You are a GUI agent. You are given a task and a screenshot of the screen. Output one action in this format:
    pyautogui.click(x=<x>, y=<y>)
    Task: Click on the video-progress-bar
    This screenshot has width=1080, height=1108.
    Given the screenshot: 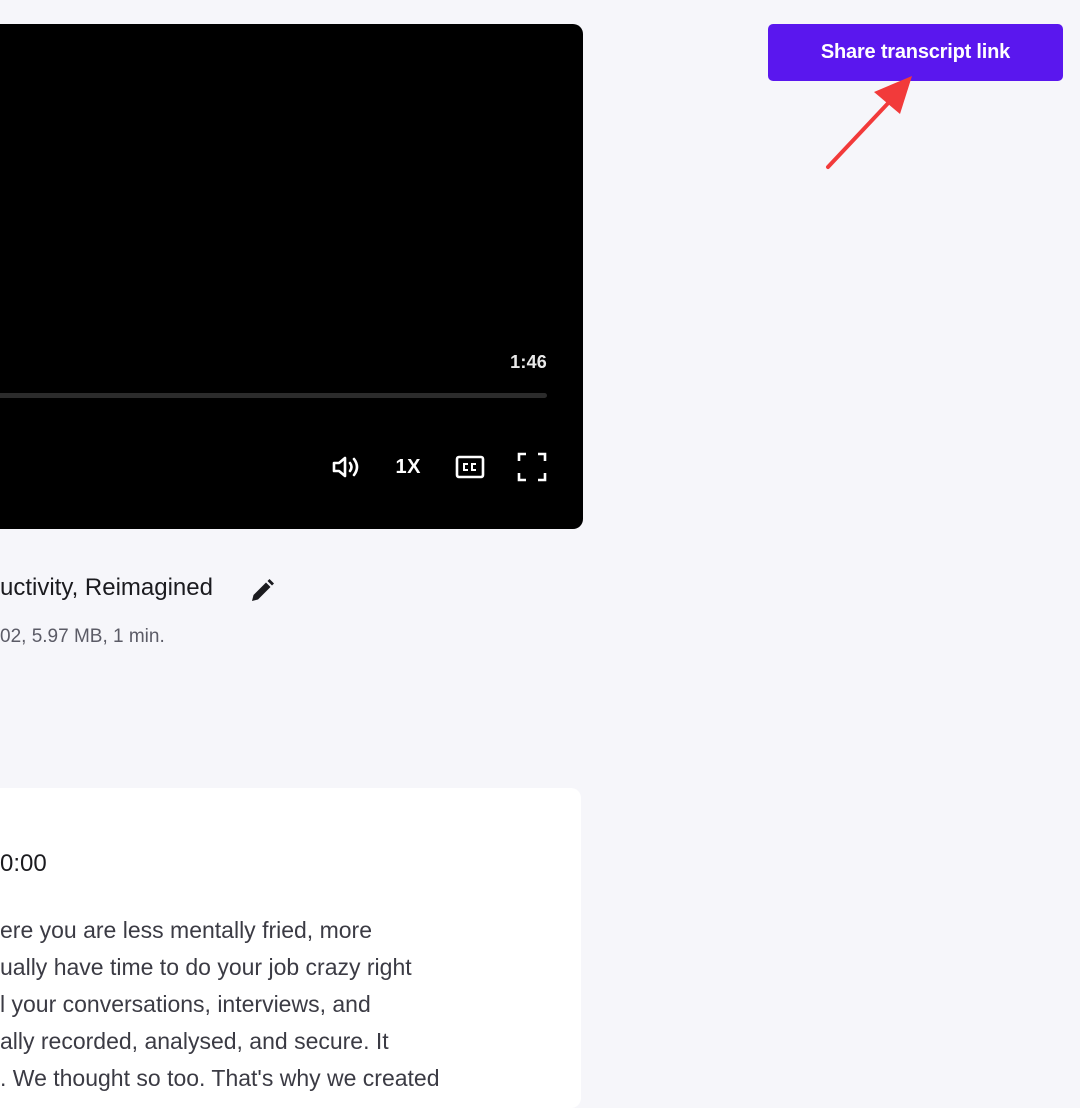 What is the action you would take?
    pyautogui.click(x=273, y=395)
    